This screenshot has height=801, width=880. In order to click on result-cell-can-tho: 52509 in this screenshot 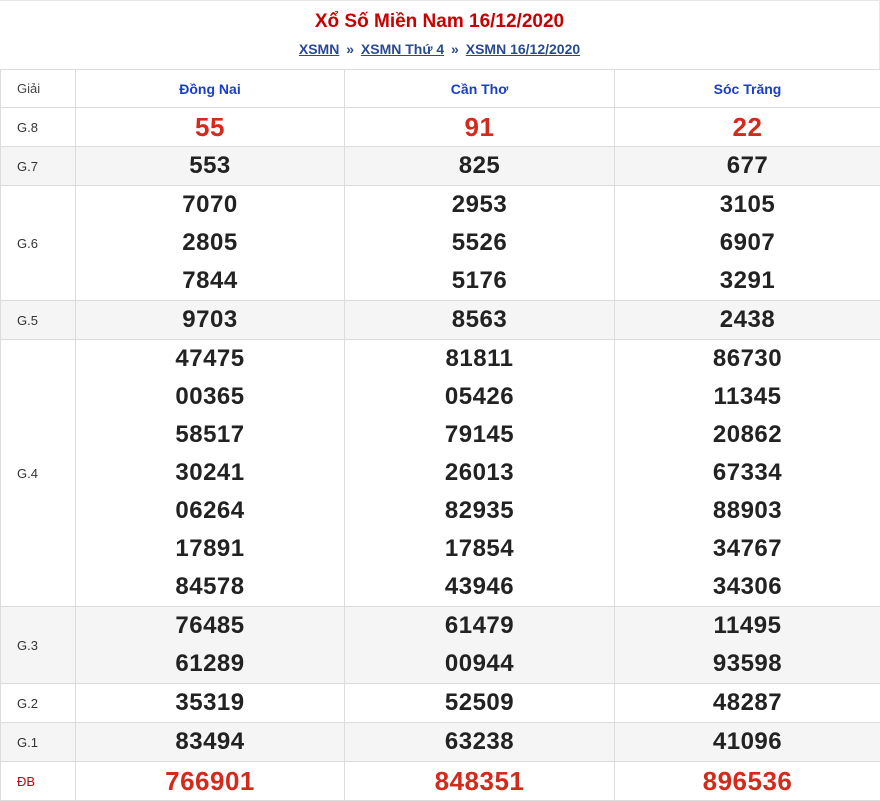, I will do `click(479, 703)`.